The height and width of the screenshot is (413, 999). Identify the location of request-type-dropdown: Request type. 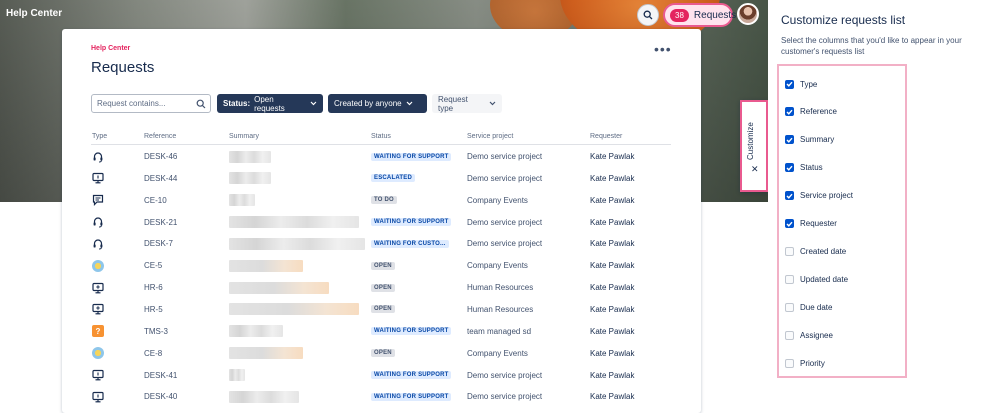
(467, 103).